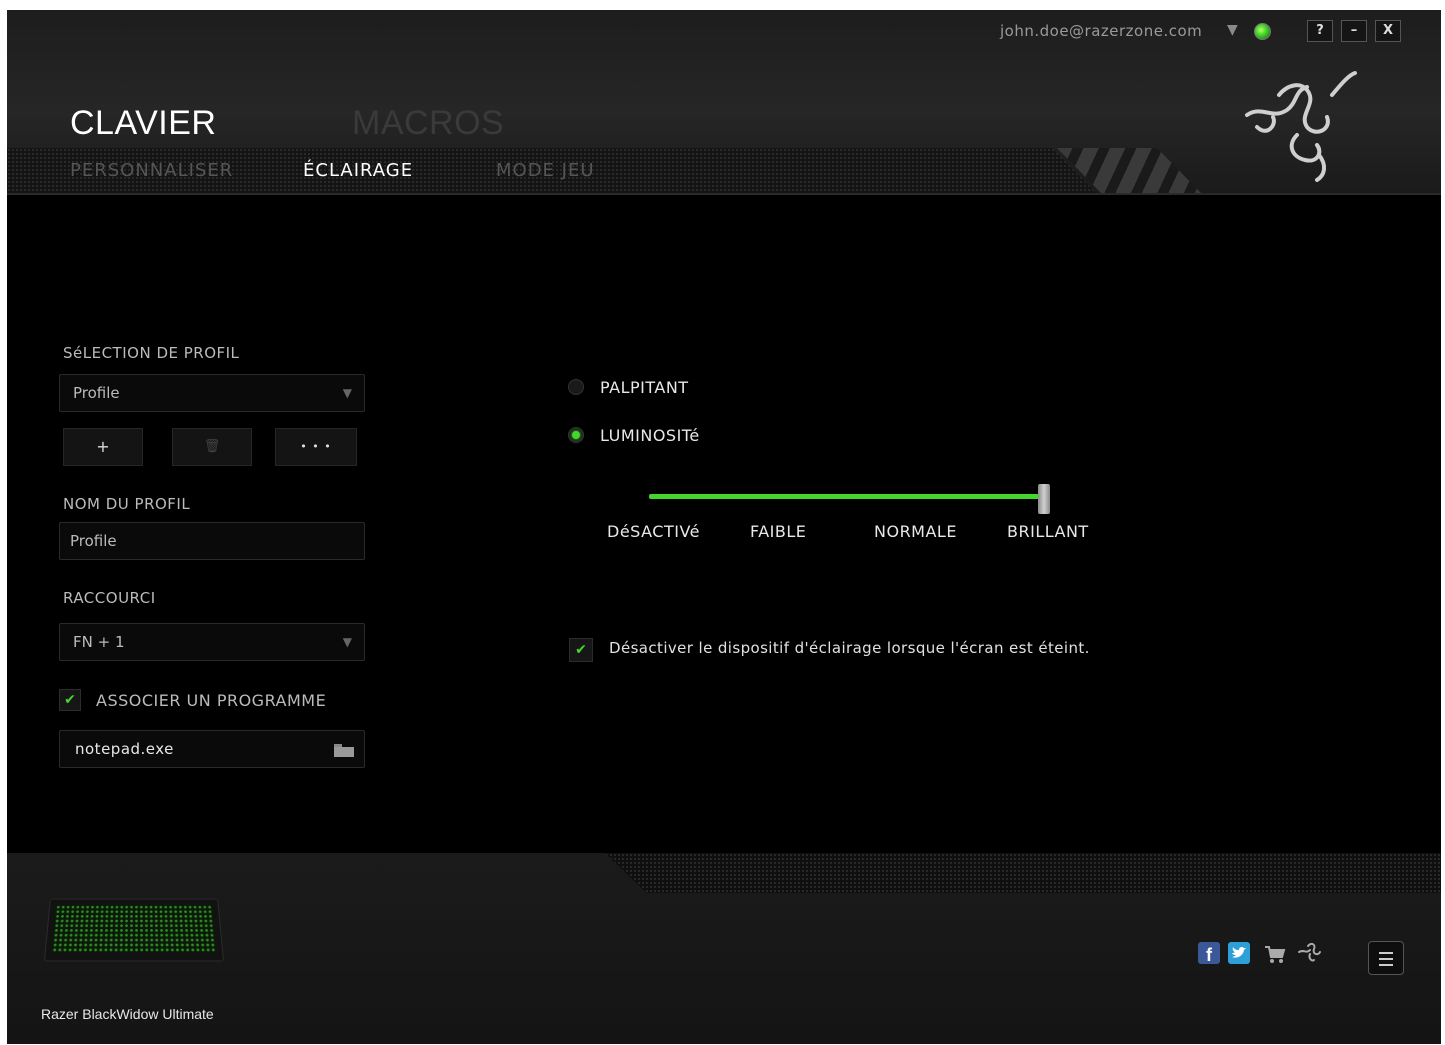  Describe the element at coordinates (151, 170) in the screenshot. I see `tab-personnaliser: PERSONNALISER` at that location.